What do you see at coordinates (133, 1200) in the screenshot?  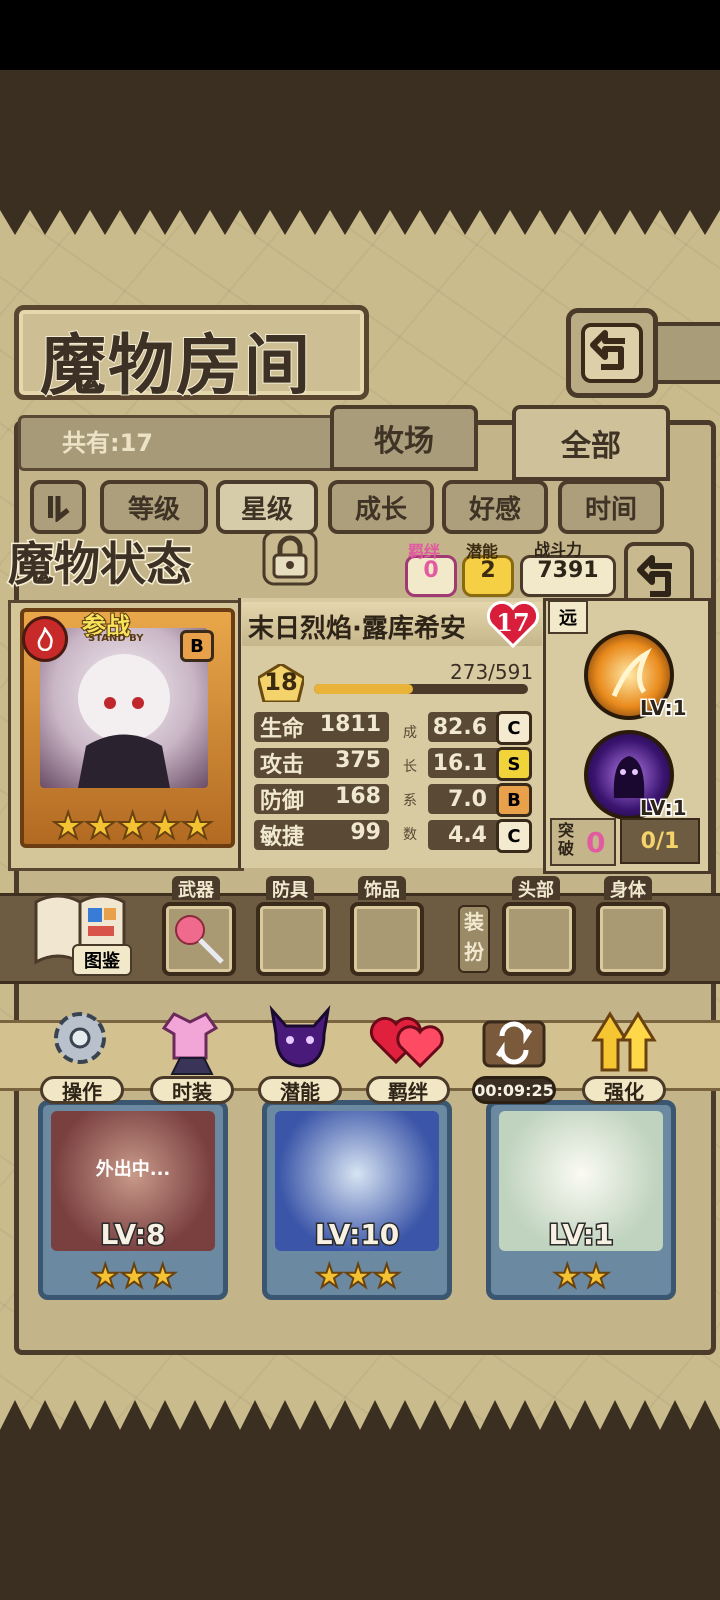 I see `monster-card: 外出中... LV:8 ★★★` at bounding box center [133, 1200].